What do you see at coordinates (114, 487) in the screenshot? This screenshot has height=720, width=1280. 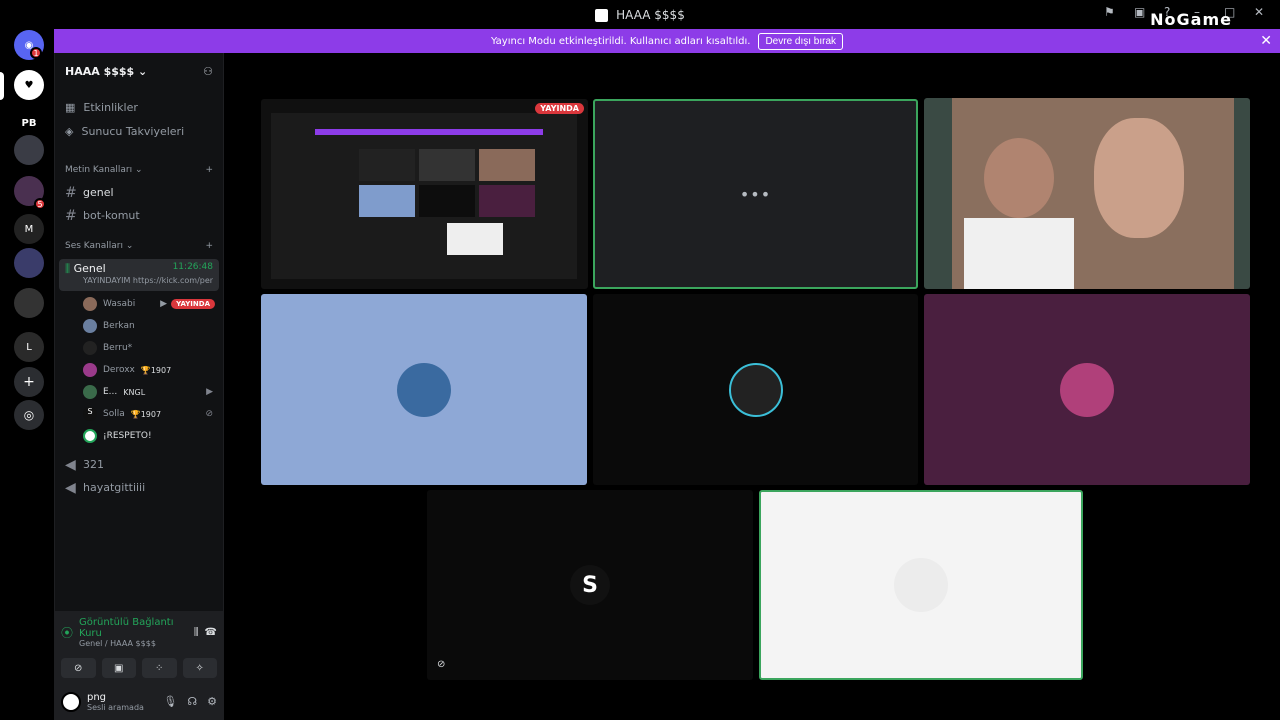 I see `channel-label: hayatgittiiii` at bounding box center [114, 487].